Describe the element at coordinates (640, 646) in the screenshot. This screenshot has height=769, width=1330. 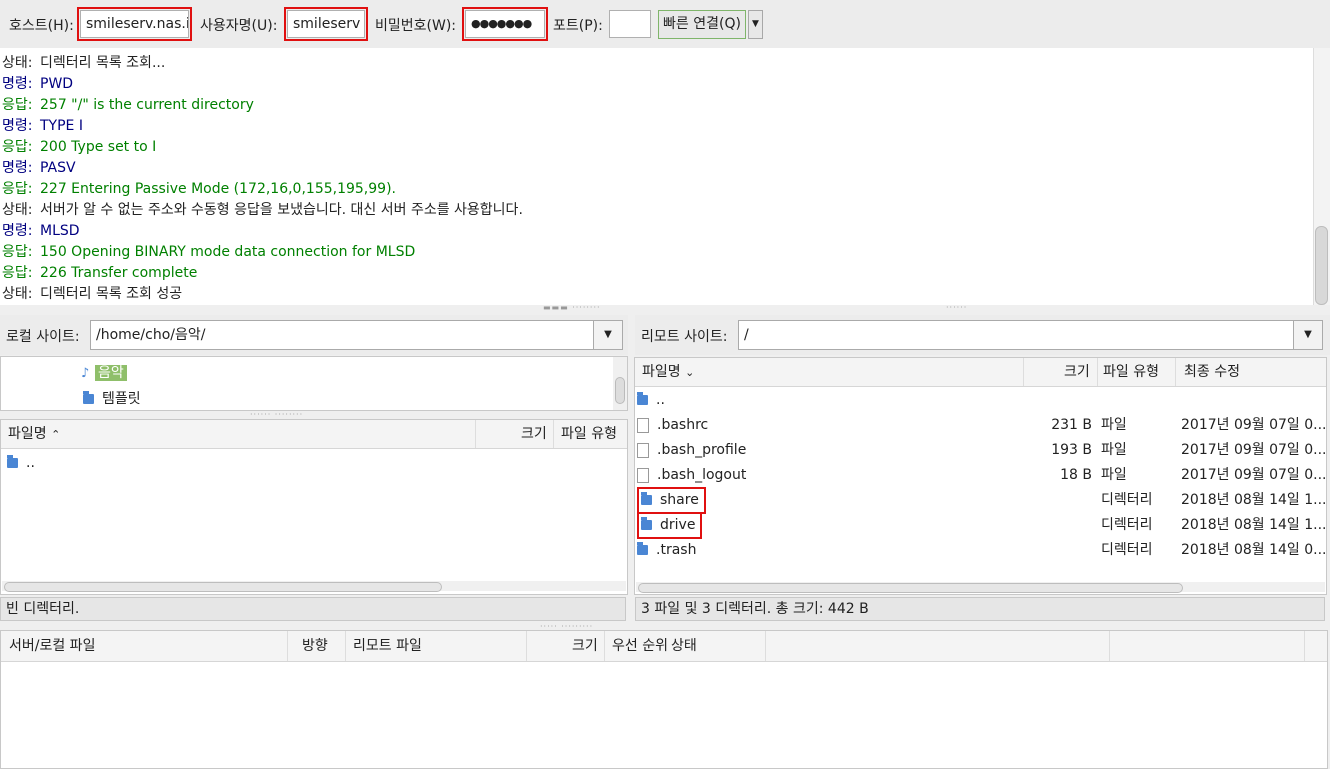
I see `col-priority: 우선 순위` at that location.